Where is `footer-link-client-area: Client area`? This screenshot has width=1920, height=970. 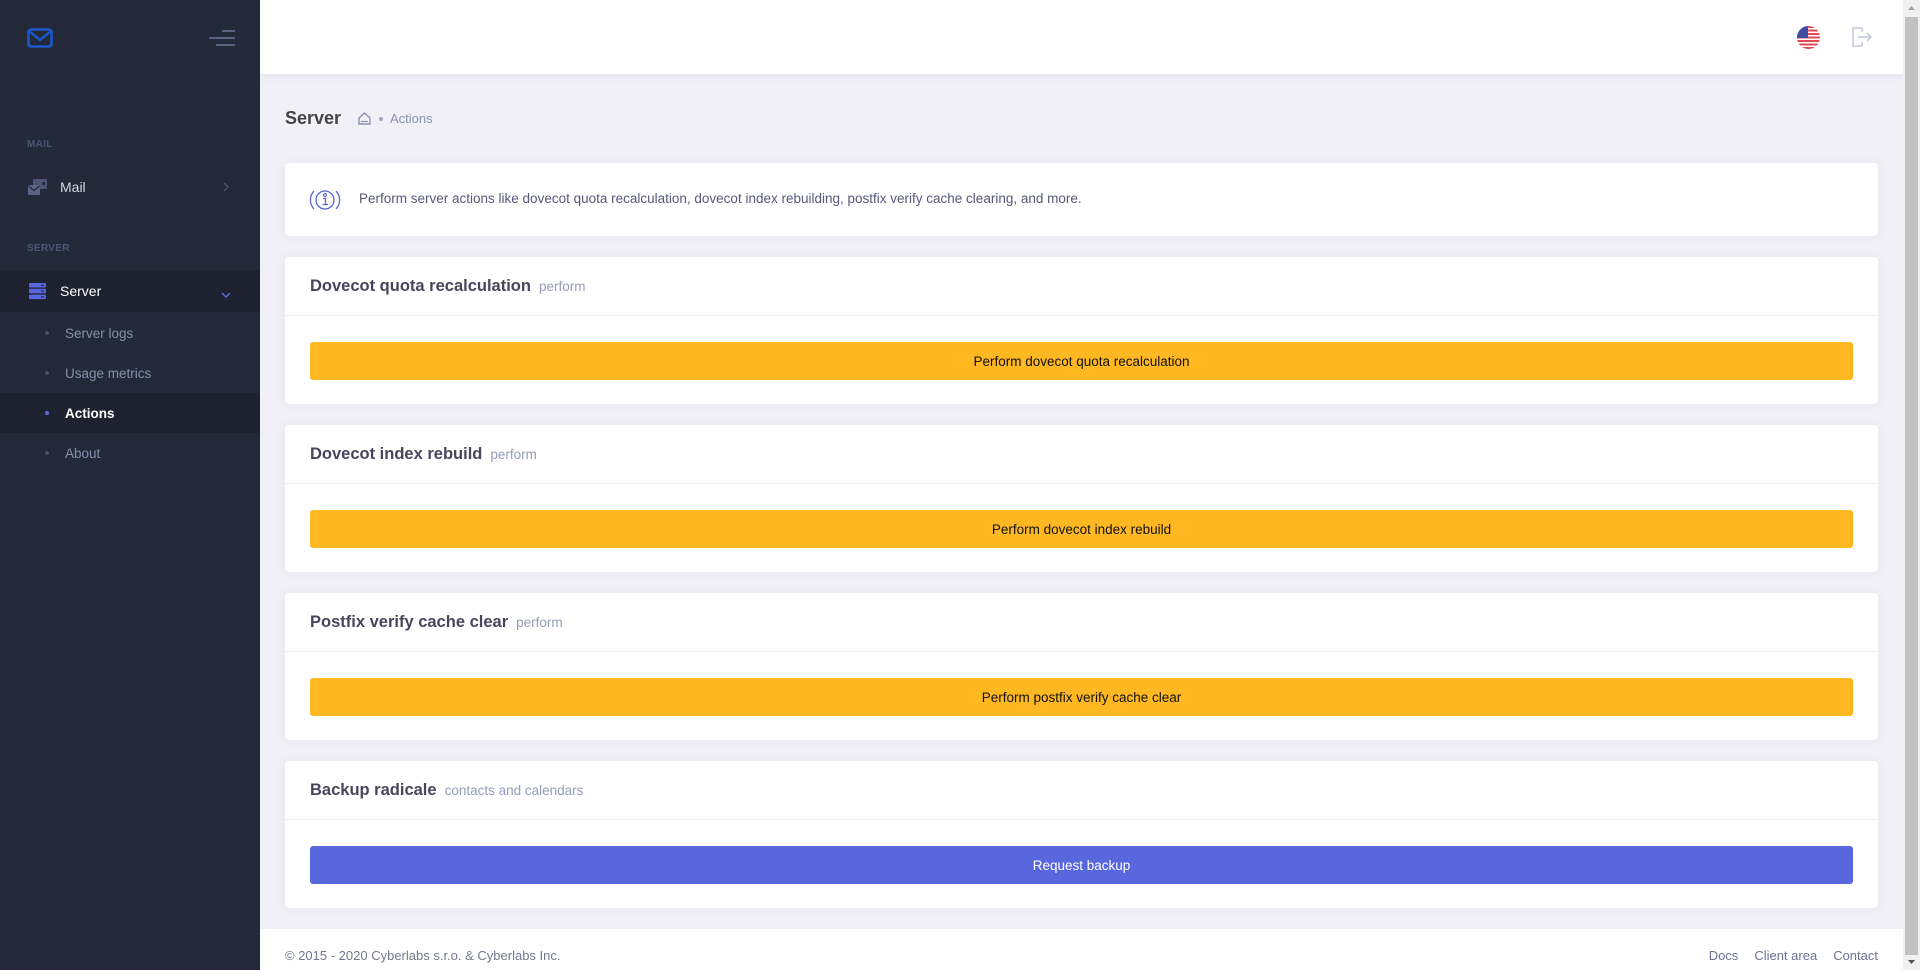
footer-link-client-area: Client area is located at coordinates (1785, 955).